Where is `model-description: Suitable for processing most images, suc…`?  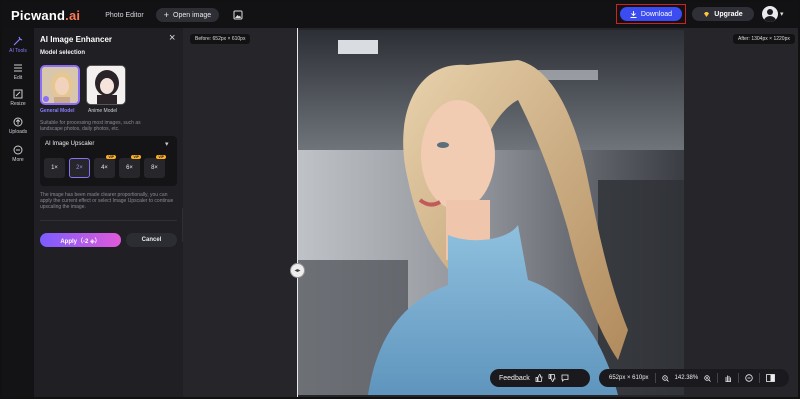
model-description: Suitable for processing most images, suc… is located at coordinates (90, 126).